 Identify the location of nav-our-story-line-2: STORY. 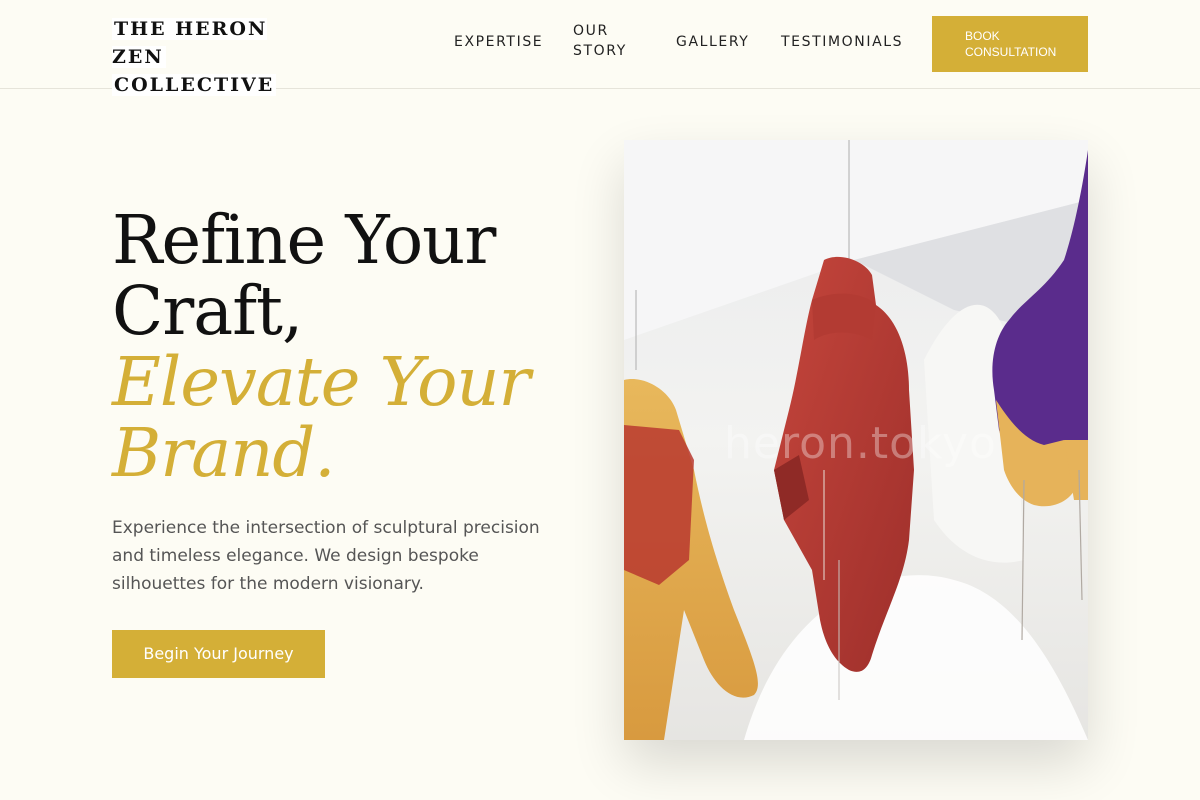
(600, 51).